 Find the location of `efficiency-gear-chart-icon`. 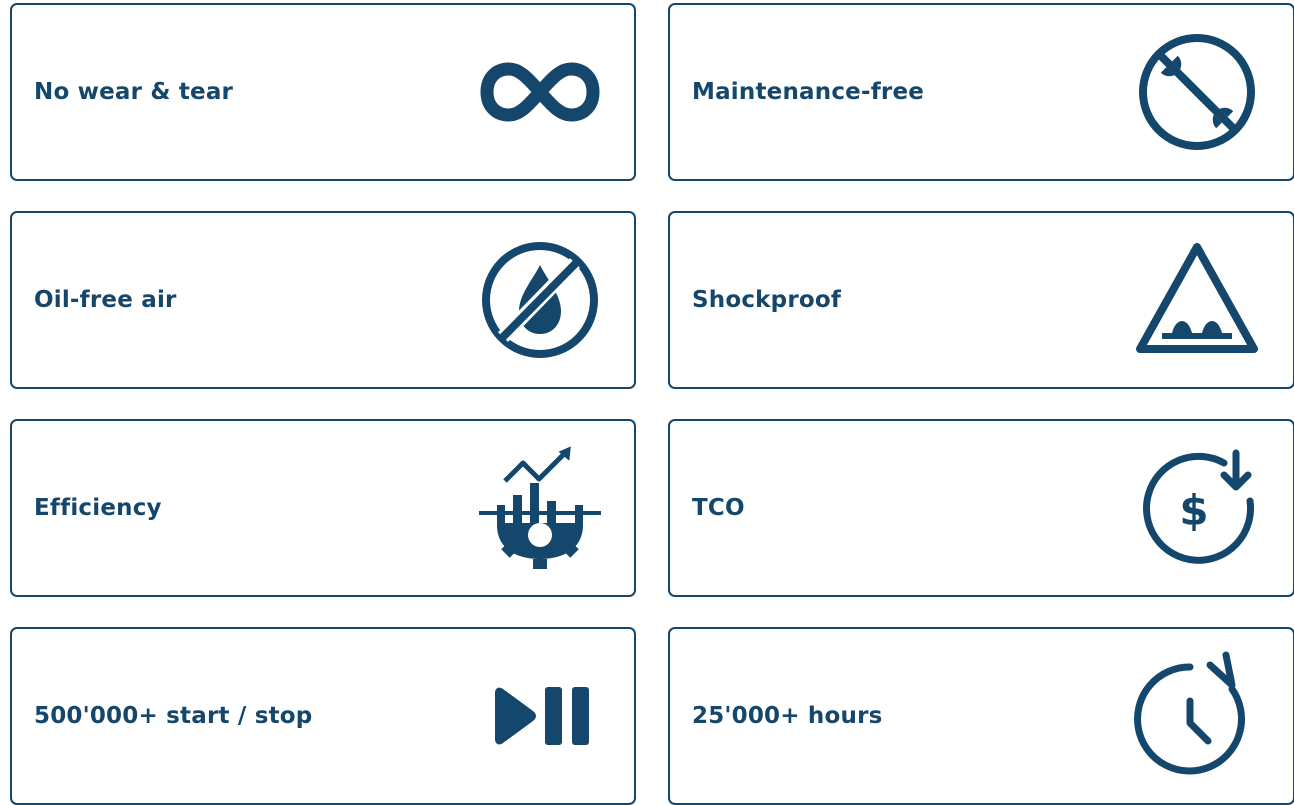

efficiency-gear-chart-icon is located at coordinates (540, 508).